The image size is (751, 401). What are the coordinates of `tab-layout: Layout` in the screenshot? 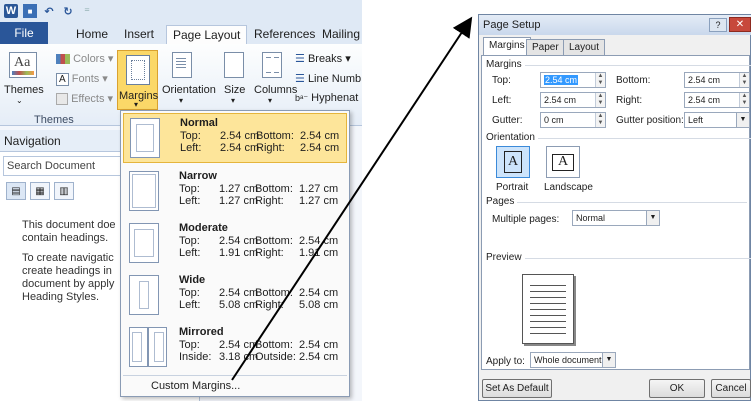 It's located at (584, 47).